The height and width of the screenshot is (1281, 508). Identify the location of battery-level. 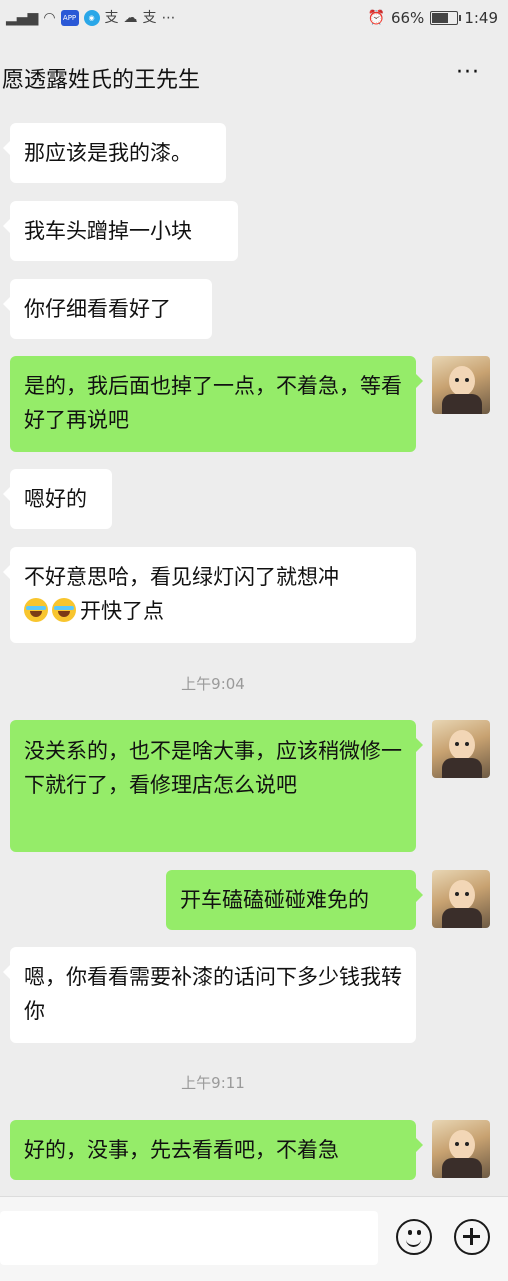
(440, 18).